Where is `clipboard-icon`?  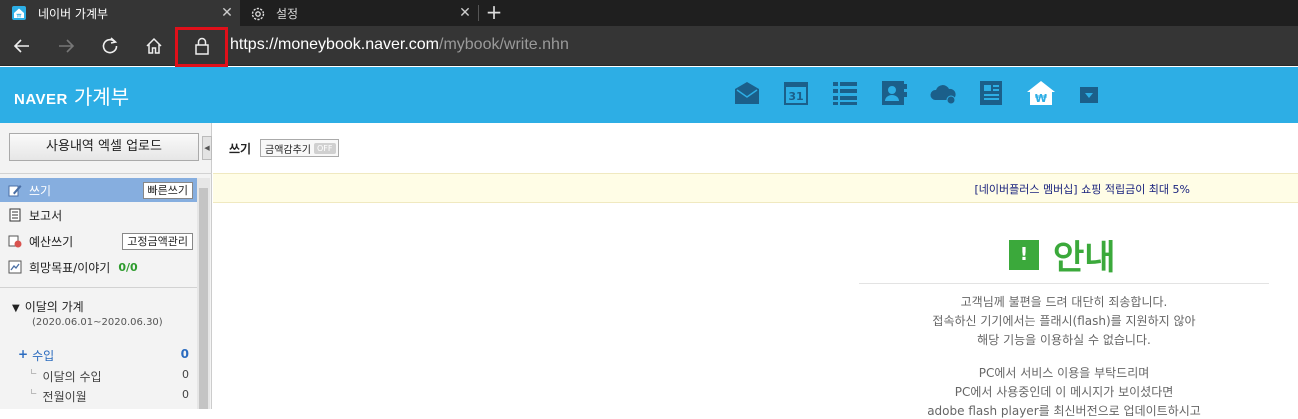
clipboard-icon is located at coordinates (15, 215).